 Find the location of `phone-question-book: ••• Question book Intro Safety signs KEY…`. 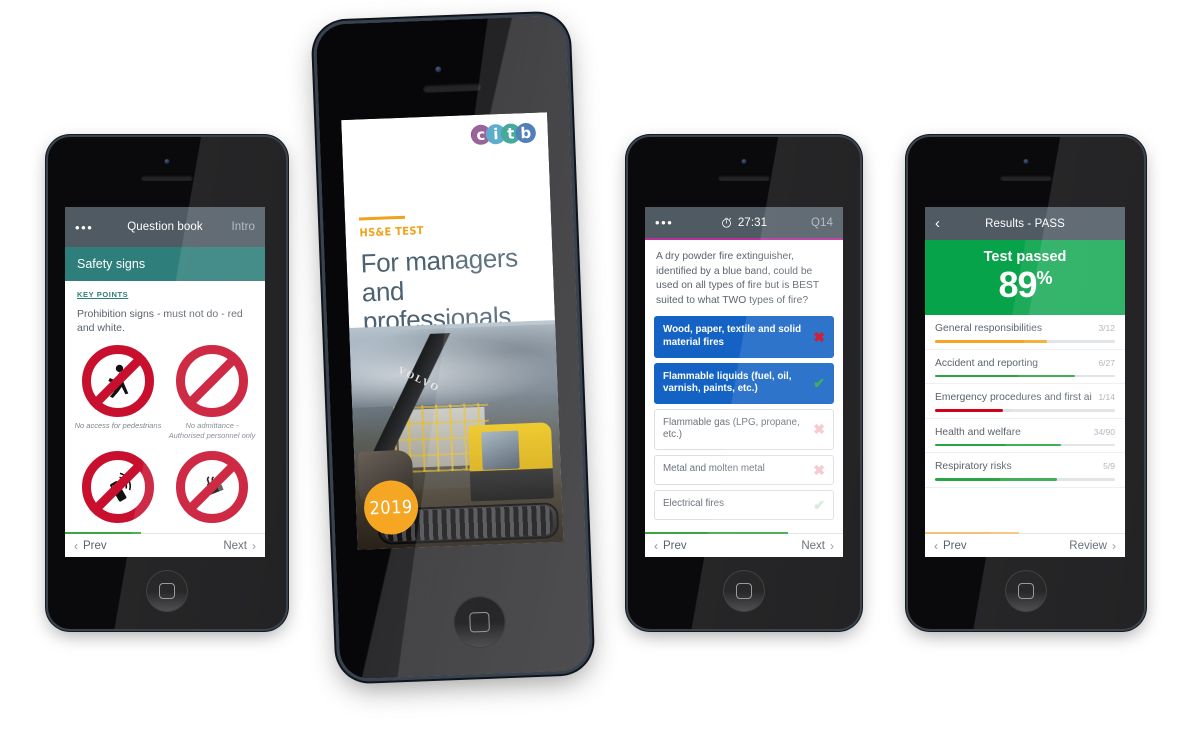

phone-question-book: ••• Question book Intro Safety signs KEY… is located at coordinates (167, 383).